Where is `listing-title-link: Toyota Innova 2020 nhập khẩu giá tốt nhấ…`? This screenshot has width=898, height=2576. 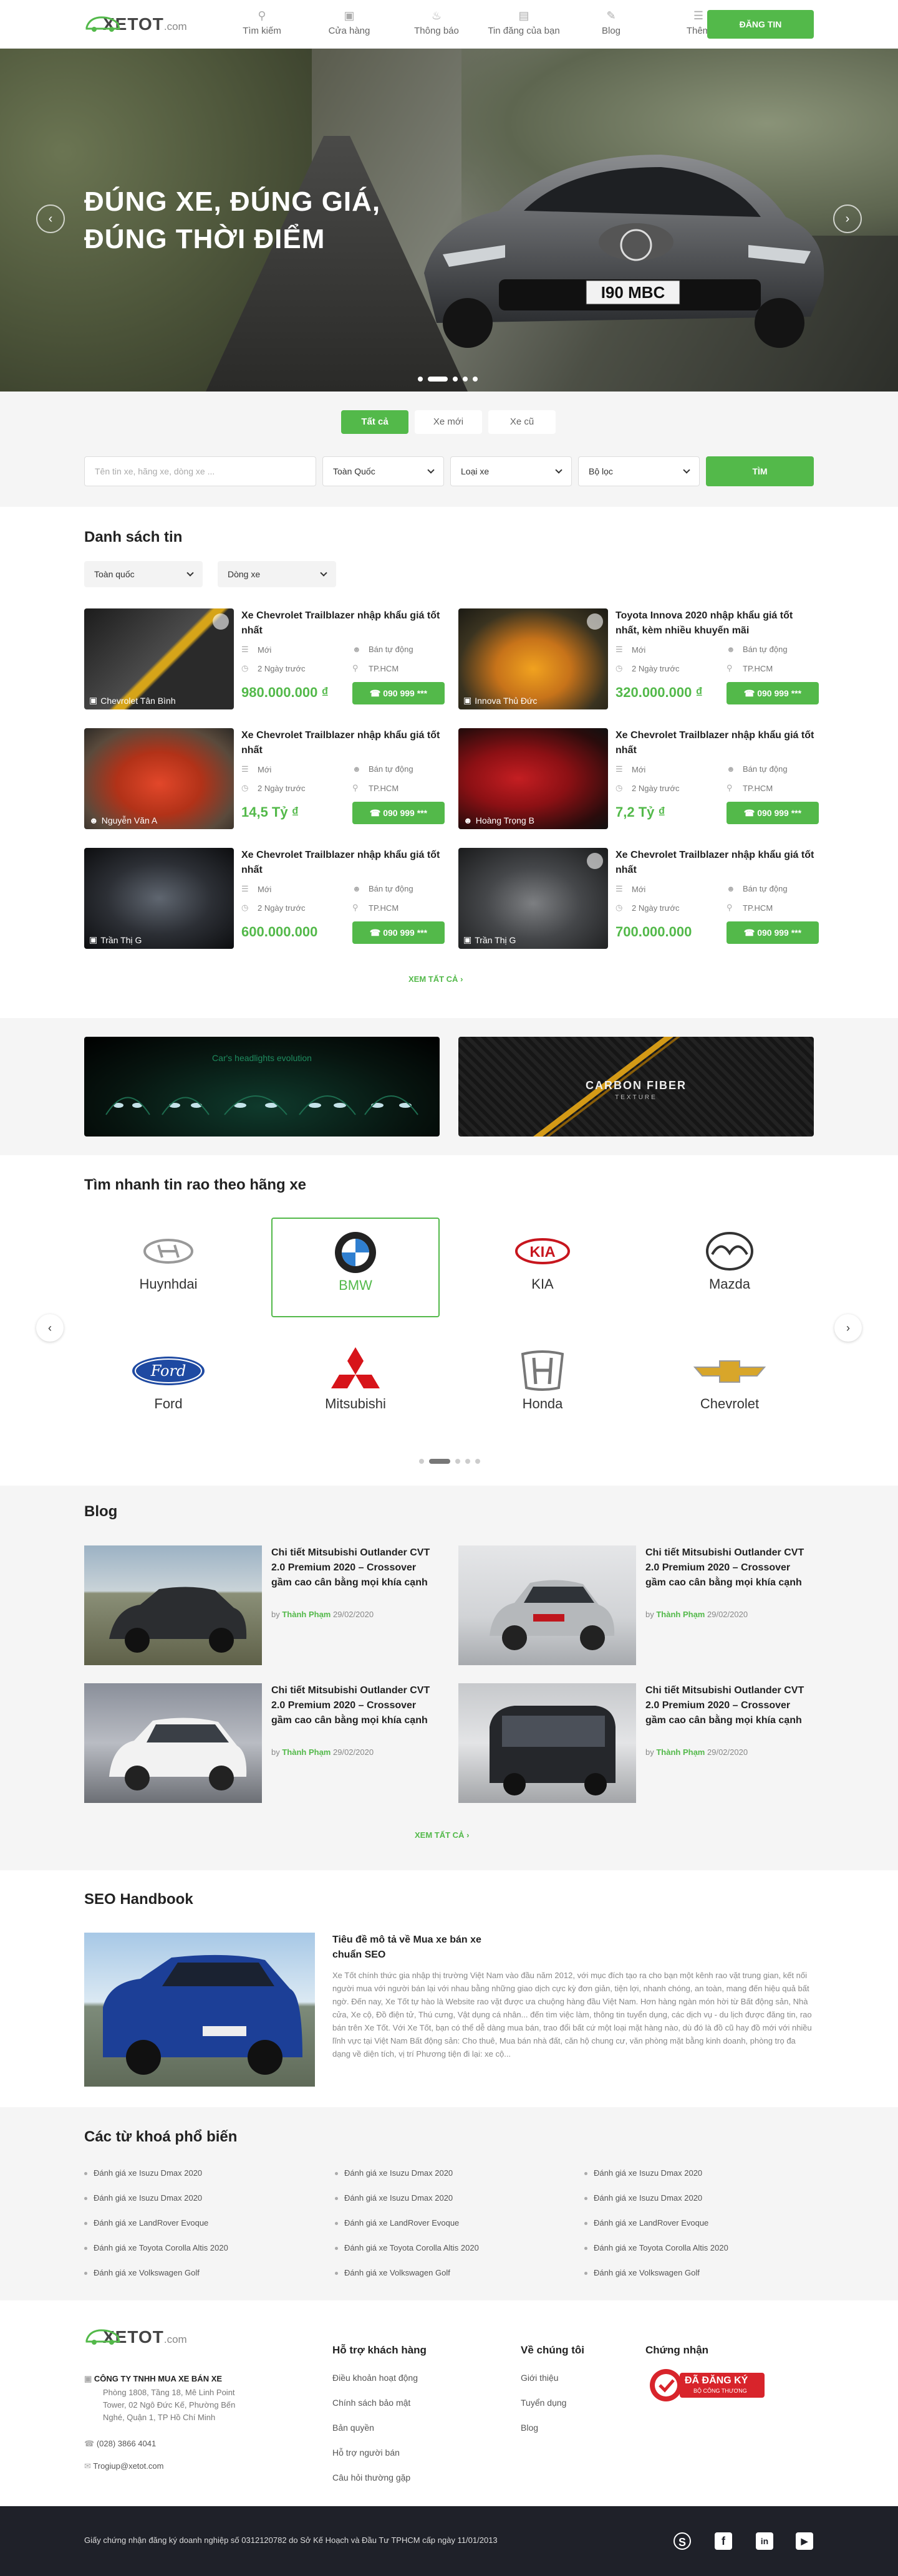 listing-title-link: Toyota Innova 2020 nhập khẩu giá tốt nhấ… is located at coordinates (715, 623).